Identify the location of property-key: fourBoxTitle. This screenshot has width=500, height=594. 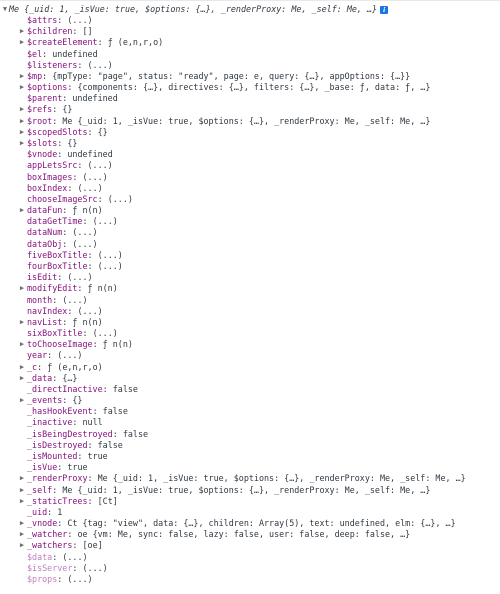
(57, 265).